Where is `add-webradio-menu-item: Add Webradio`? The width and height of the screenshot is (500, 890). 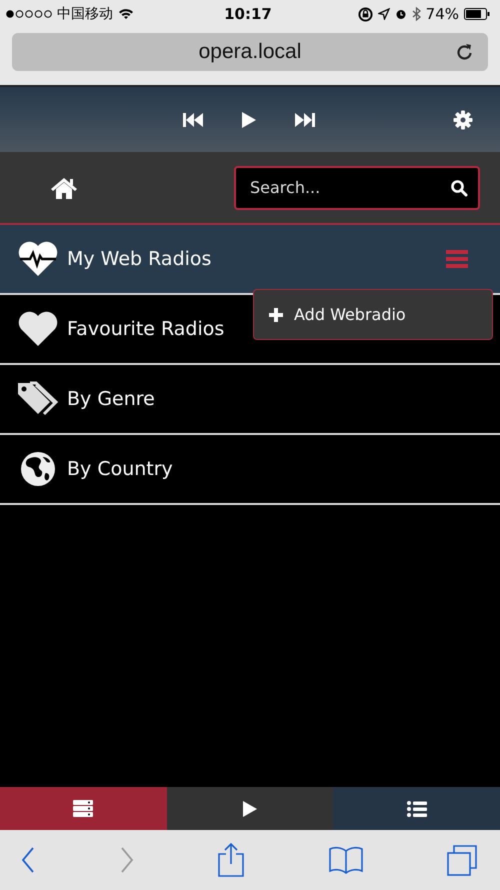 add-webradio-menu-item: Add Webradio is located at coordinates (330, 314).